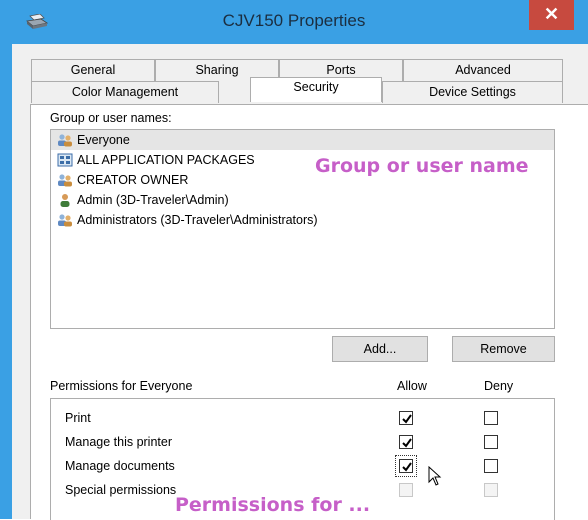  What do you see at coordinates (483, 70) in the screenshot?
I see `tab-advanced: Advanced` at bounding box center [483, 70].